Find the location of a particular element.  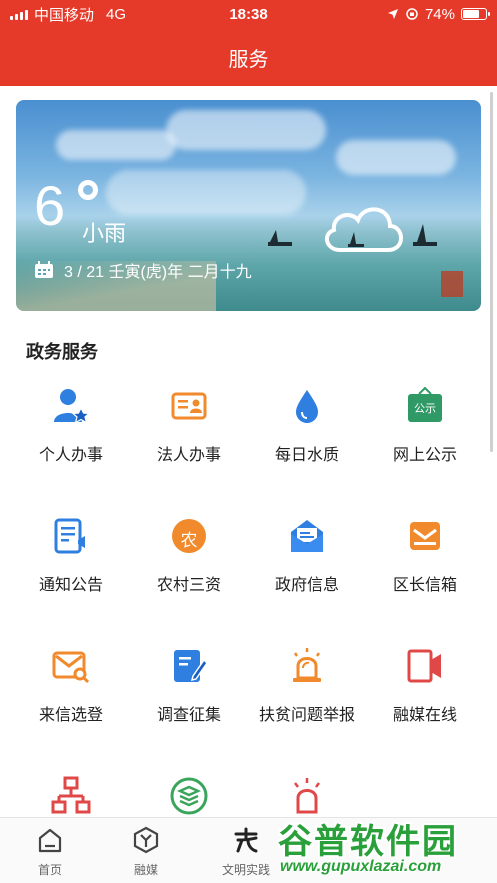

tab-label: 首页 is located at coordinates (49, 870).